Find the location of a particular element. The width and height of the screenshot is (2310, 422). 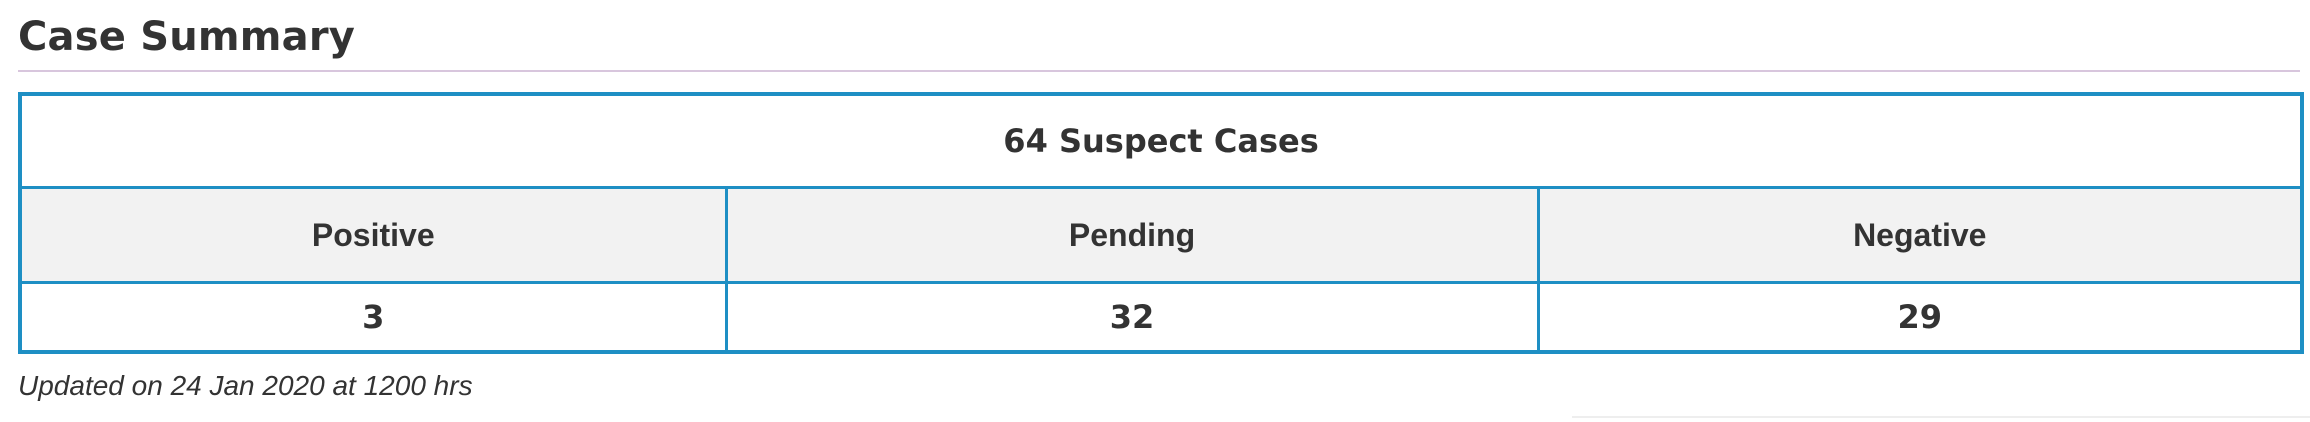

positive-count: 3 is located at coordinates (373, 317).